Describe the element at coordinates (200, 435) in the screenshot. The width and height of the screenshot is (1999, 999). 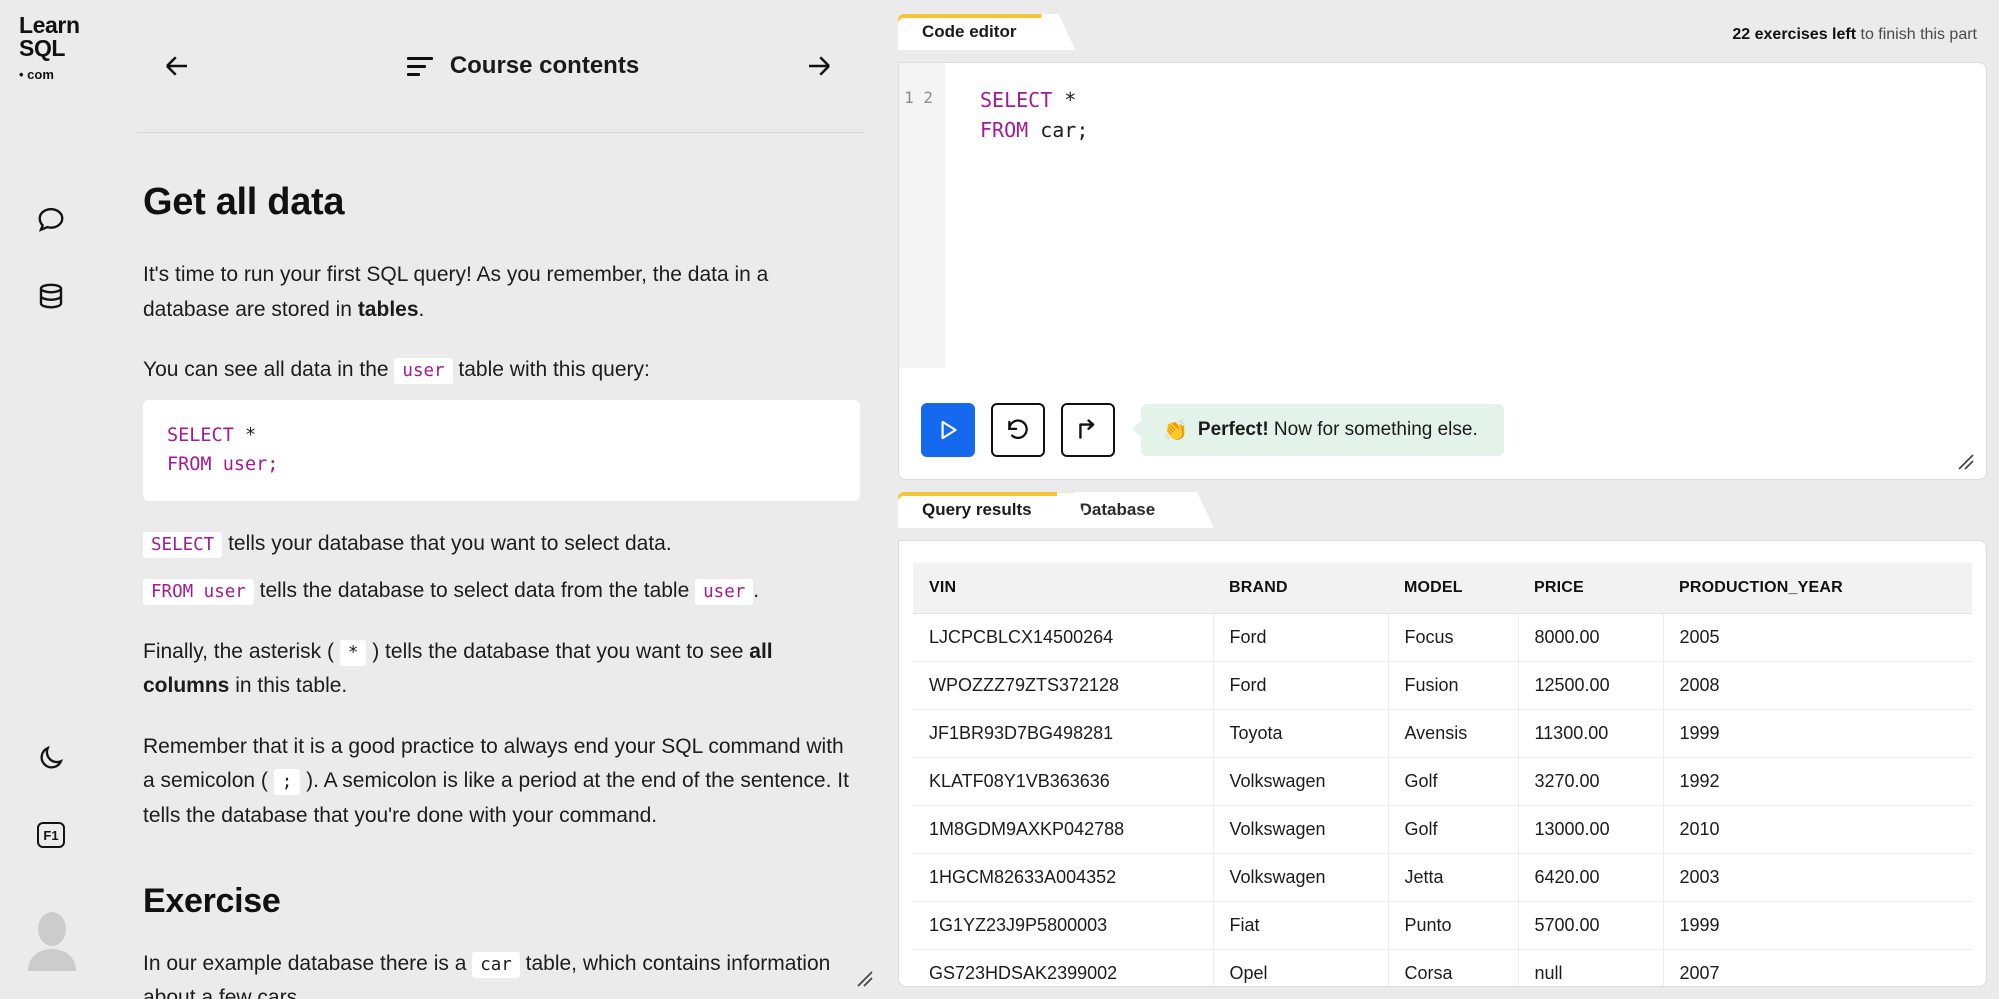
I see `code-keyword-select: SELECT` at that location.